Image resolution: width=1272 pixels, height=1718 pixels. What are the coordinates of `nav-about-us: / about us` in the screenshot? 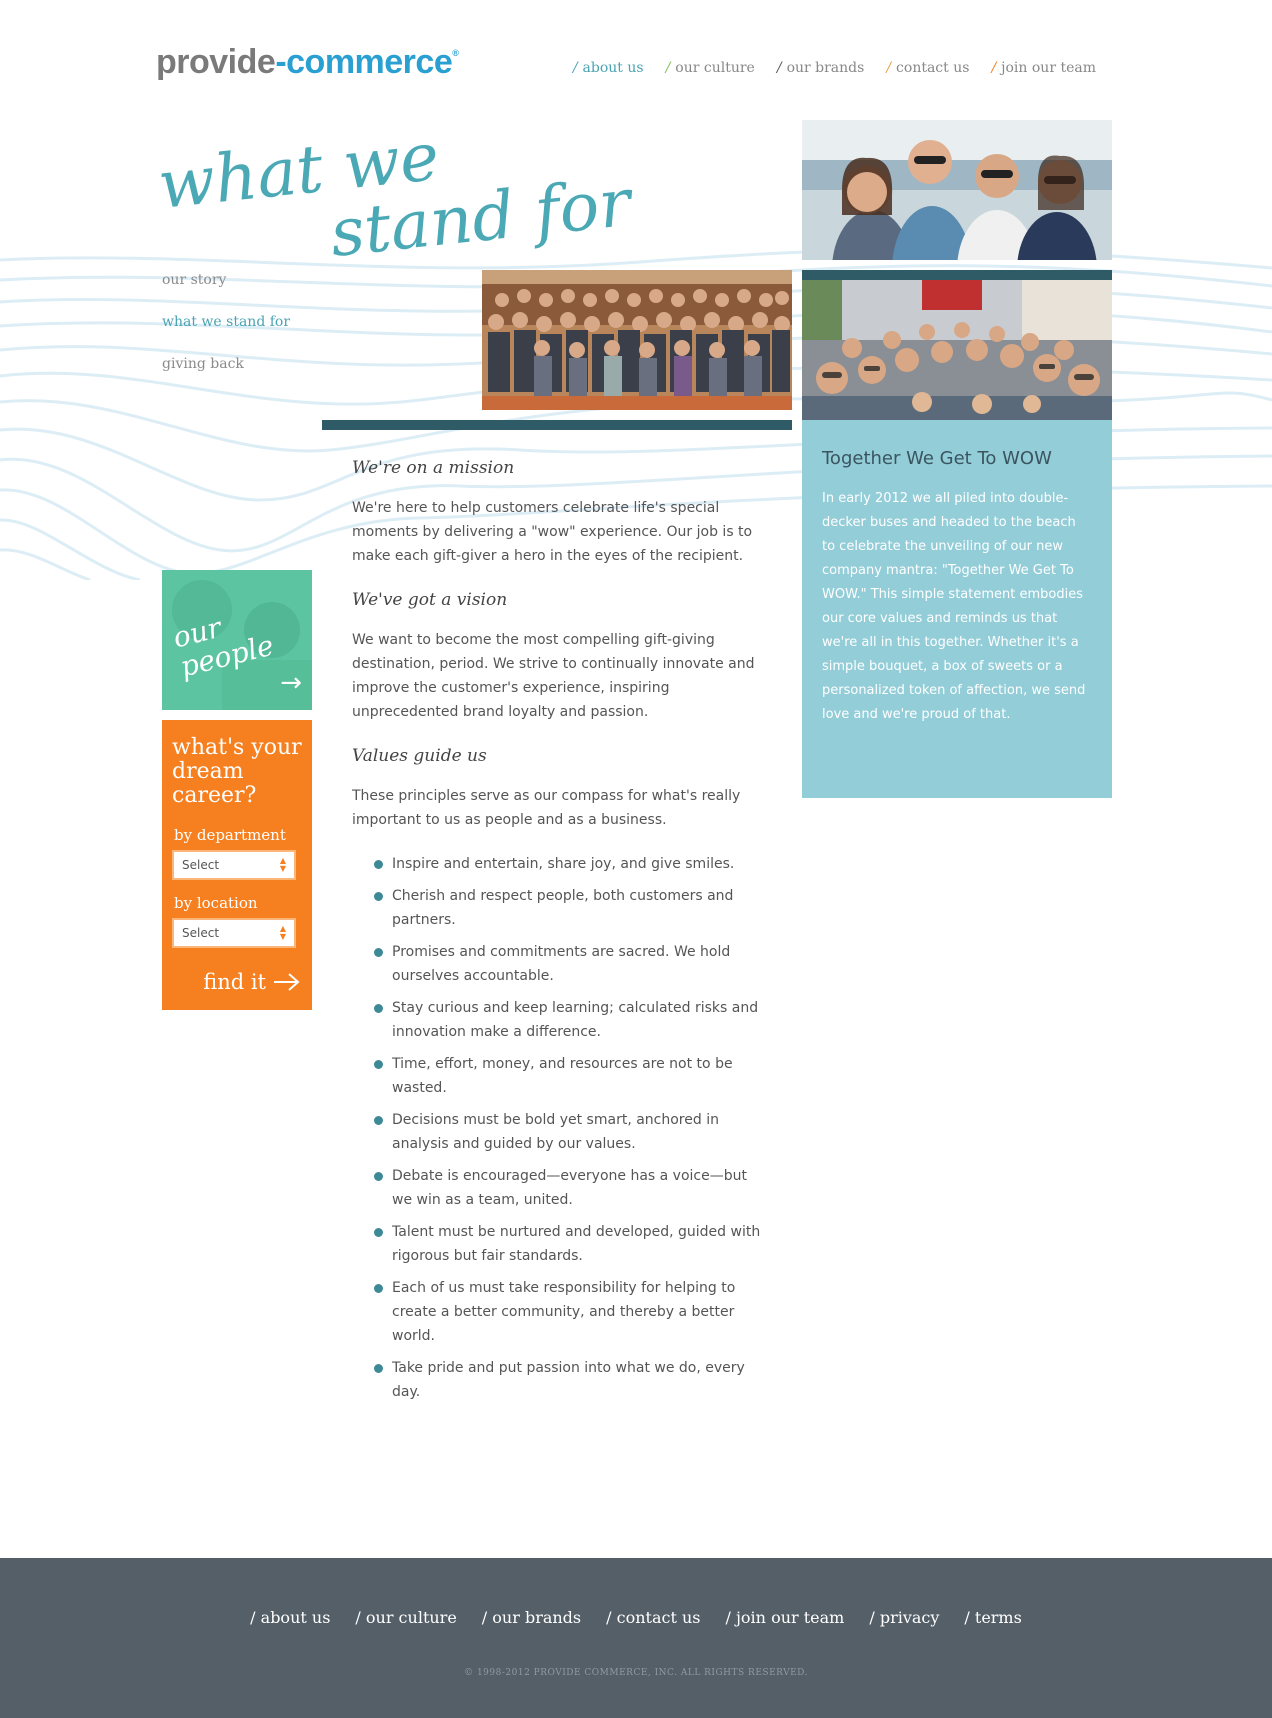 It's located at (608, 68).